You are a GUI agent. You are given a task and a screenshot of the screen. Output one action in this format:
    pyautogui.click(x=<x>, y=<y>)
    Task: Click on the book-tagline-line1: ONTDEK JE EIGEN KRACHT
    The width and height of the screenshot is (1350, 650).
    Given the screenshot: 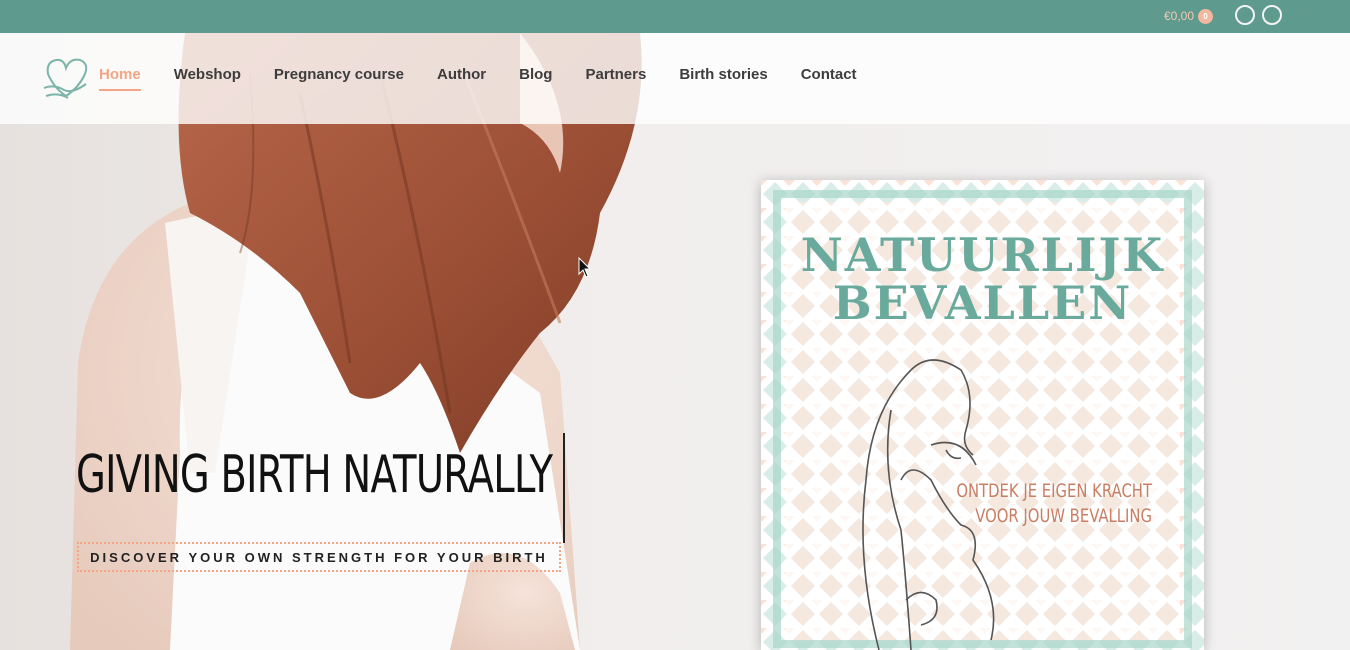 What is the action you would take?
    pyautogui.click(x=1054, y=491)
    